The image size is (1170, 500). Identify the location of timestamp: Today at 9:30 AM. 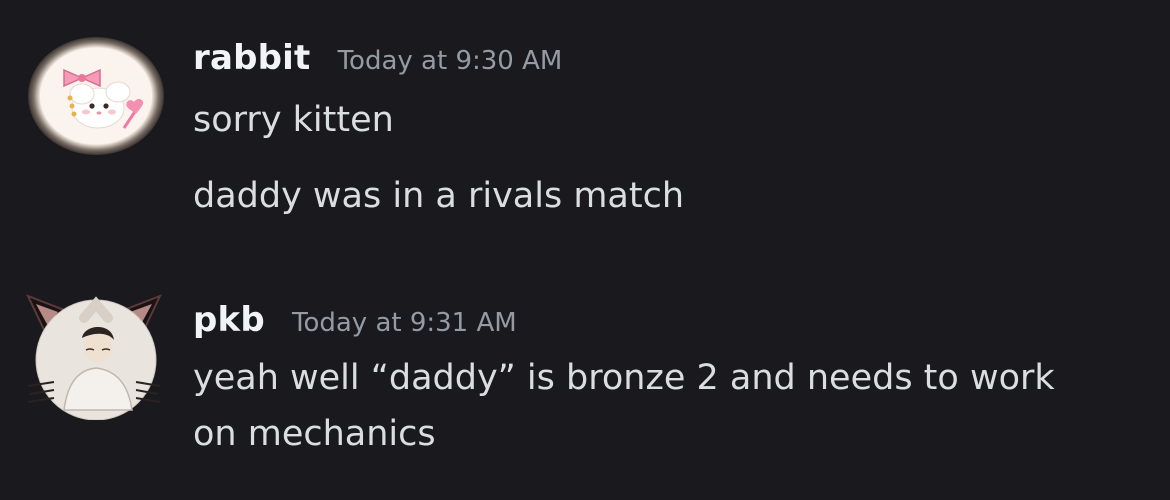
(450, 61).